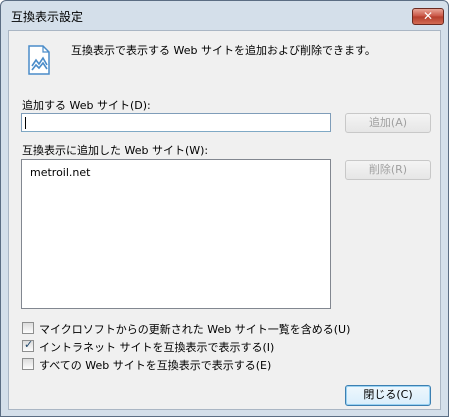  I want to click on include-ms-list-label: マイクロソフトからの更新された Web サイト一覧を含める(U), so click(194, 329).